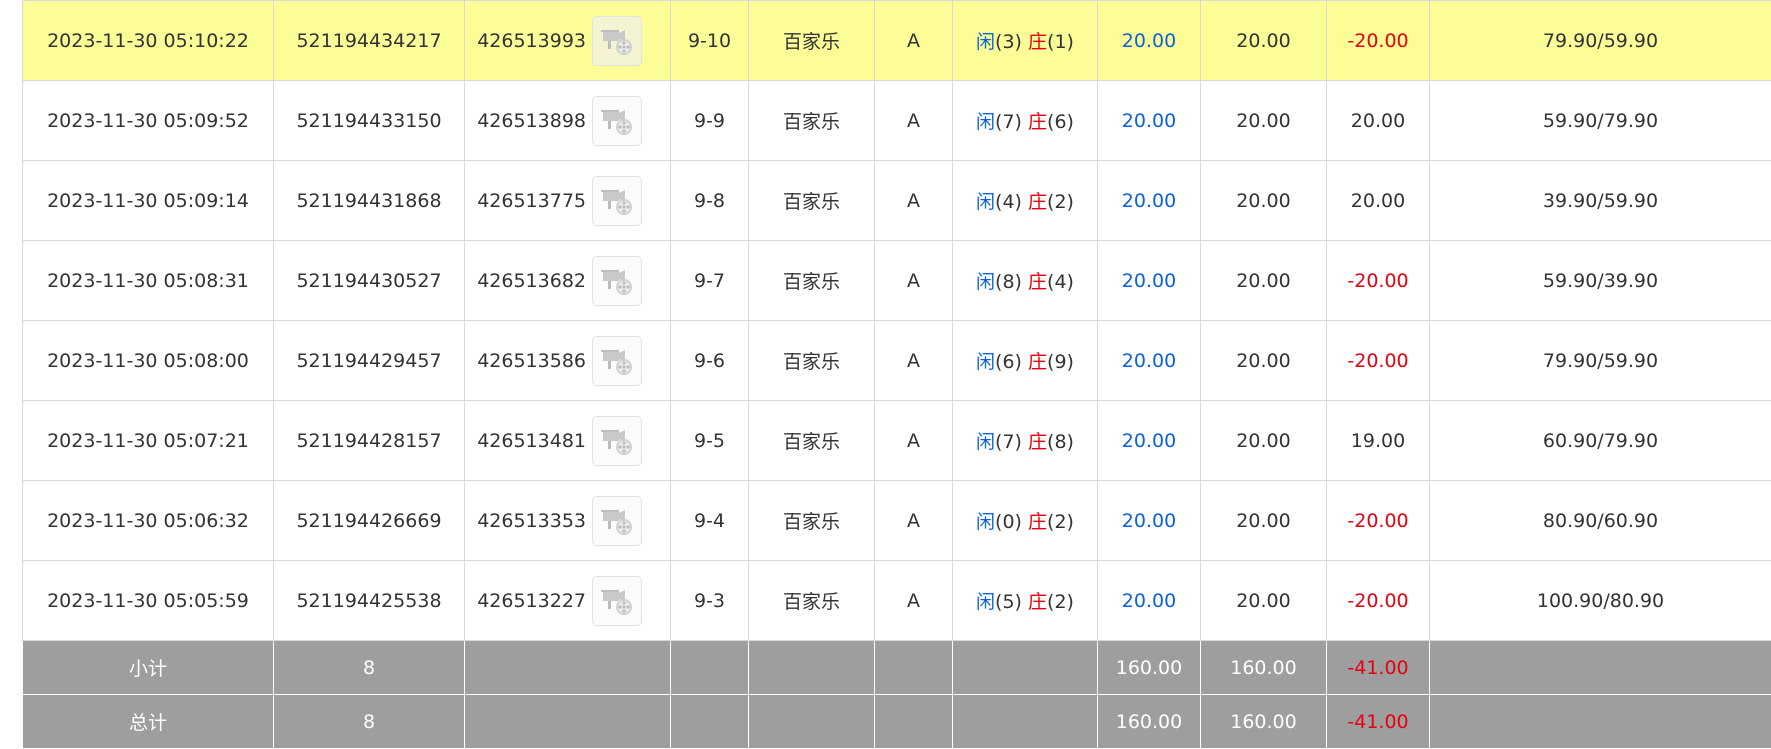 The width and height of the screenshot is (1771, 749). I want to click on order-number: 521194428157, so click(369, 441).